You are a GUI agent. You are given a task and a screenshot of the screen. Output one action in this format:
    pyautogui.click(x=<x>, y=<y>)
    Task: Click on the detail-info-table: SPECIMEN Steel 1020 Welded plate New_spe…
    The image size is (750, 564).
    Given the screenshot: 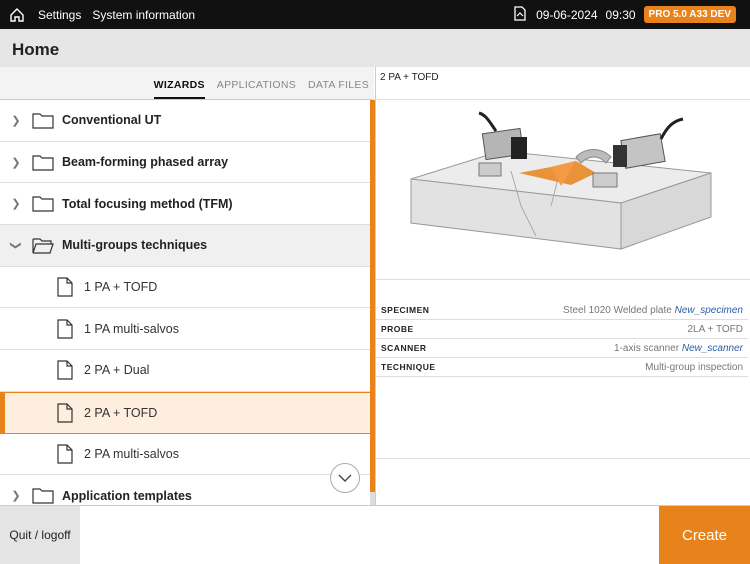 What is the action you would take?
    pyautogui.click(x=562, y=339)
    